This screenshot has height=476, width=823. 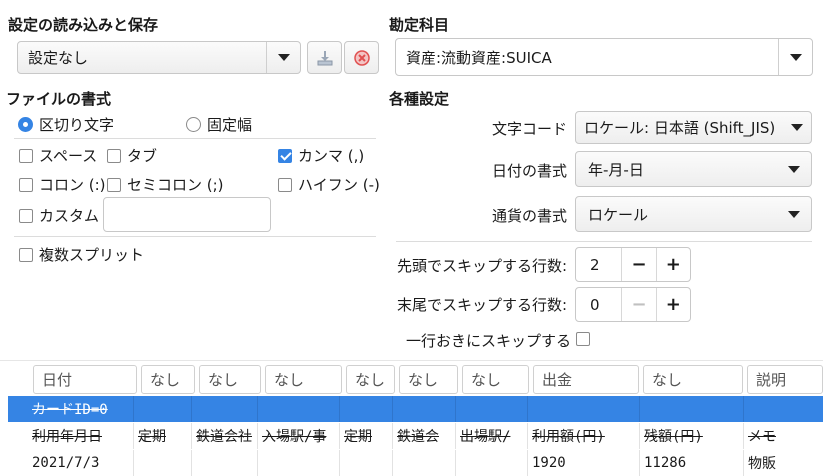 I want to click on checkbox-comma-label: カンマ (,), so click(x=331, y=156).